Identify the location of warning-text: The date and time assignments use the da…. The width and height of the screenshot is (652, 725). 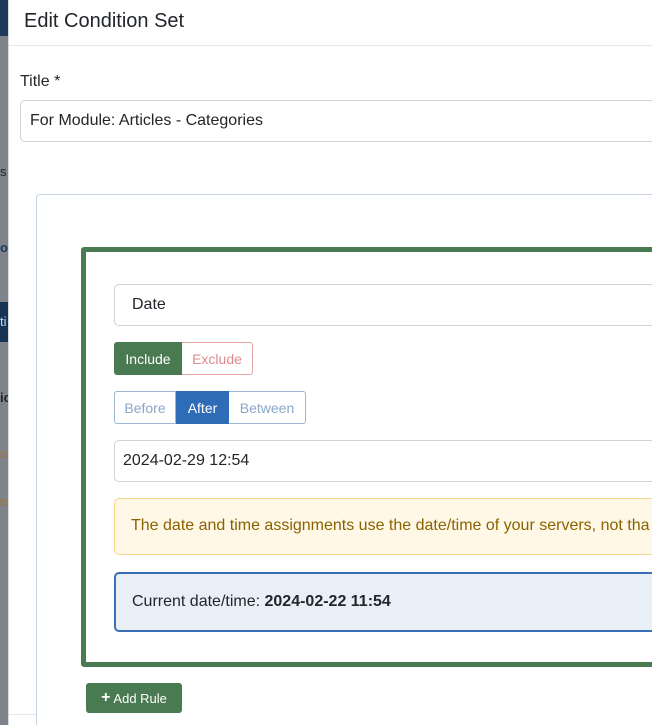
(390, 525).